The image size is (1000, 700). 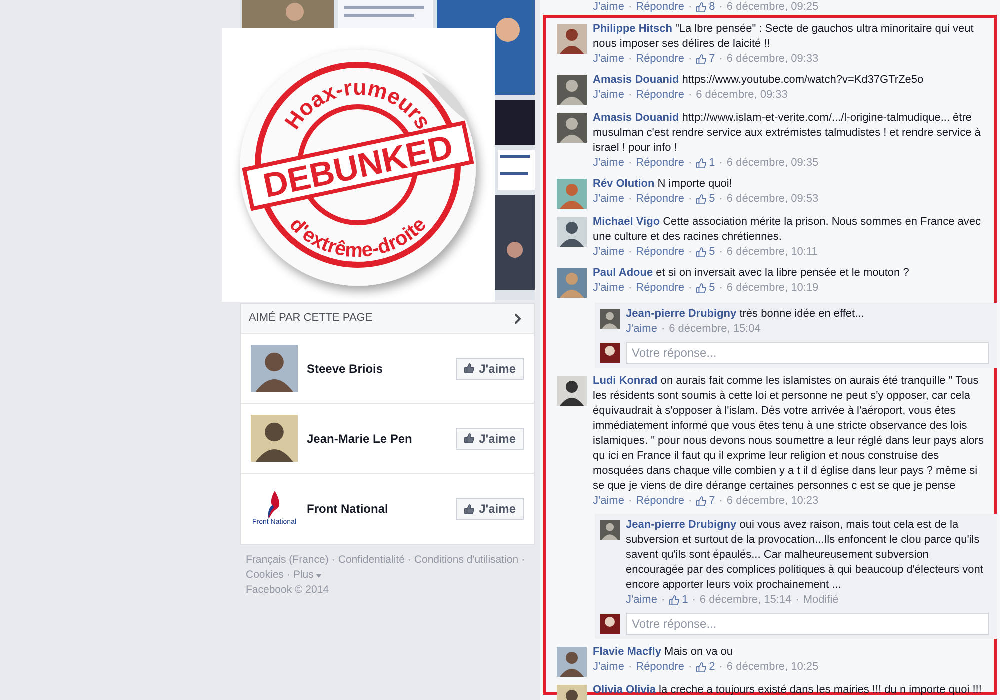 What do you see at coordinates (381, 439) in the screenshot?
I see `page-name: Jean-Marie Le Pen` at bounding box center [381, 439].